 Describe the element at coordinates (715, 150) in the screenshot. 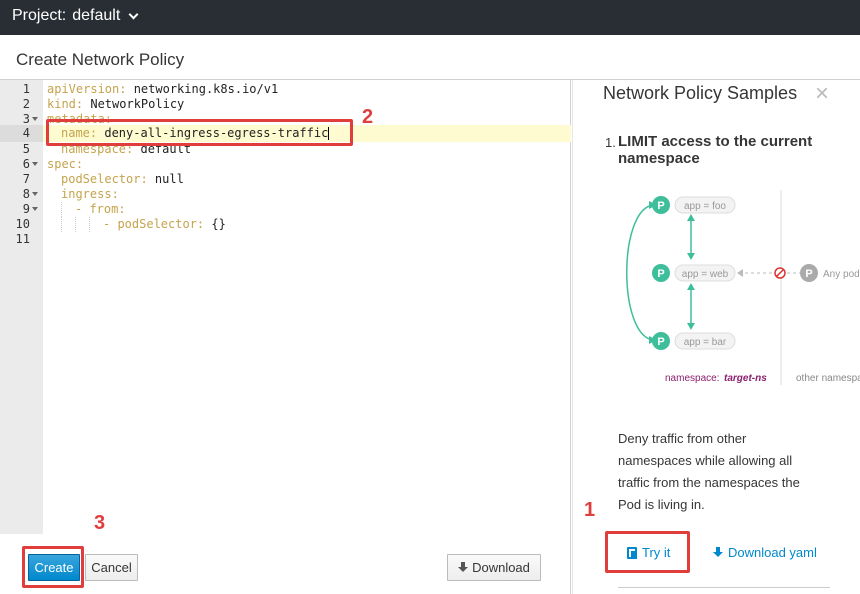

I see `sample-title: LIMIT access to the current namespace` at that location.